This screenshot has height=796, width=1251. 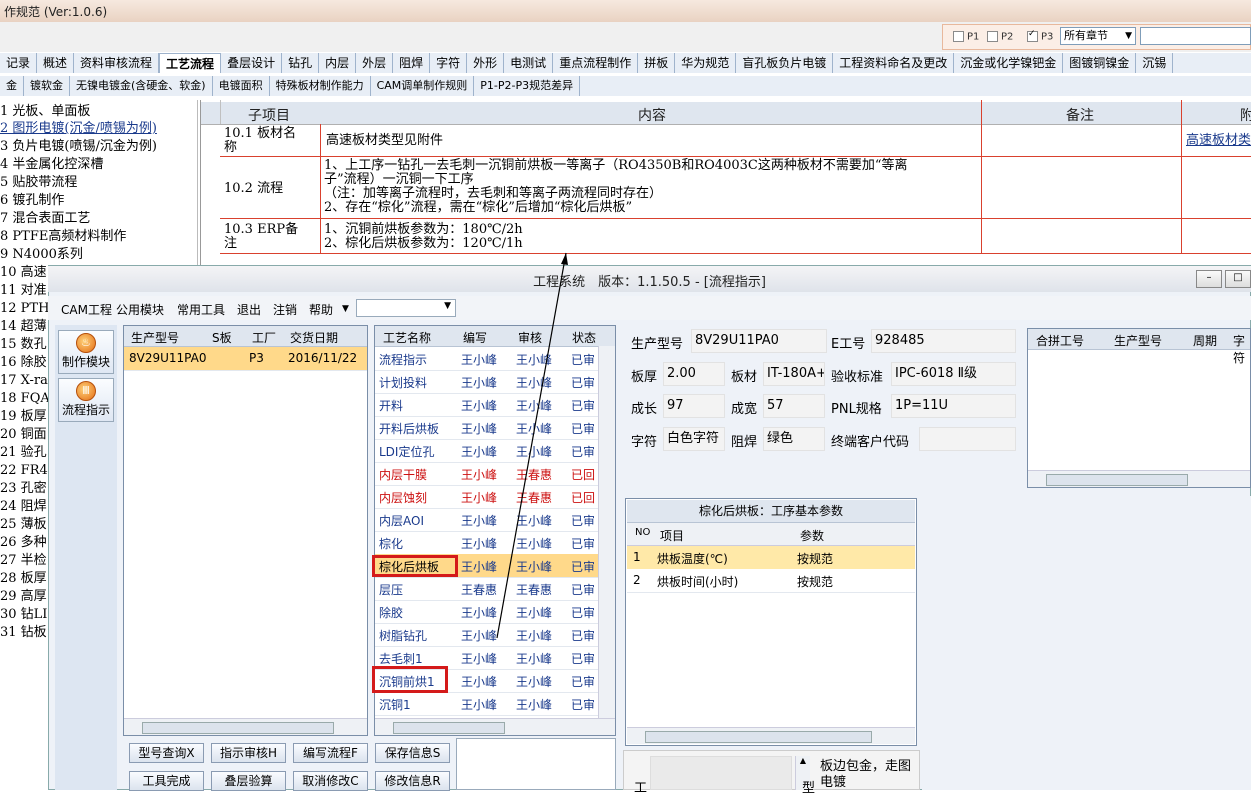 What do you see at coordinates (375, 63) in the screenshot?
I see `tab-r1-7: 外层` at bounding box center [375, 63].